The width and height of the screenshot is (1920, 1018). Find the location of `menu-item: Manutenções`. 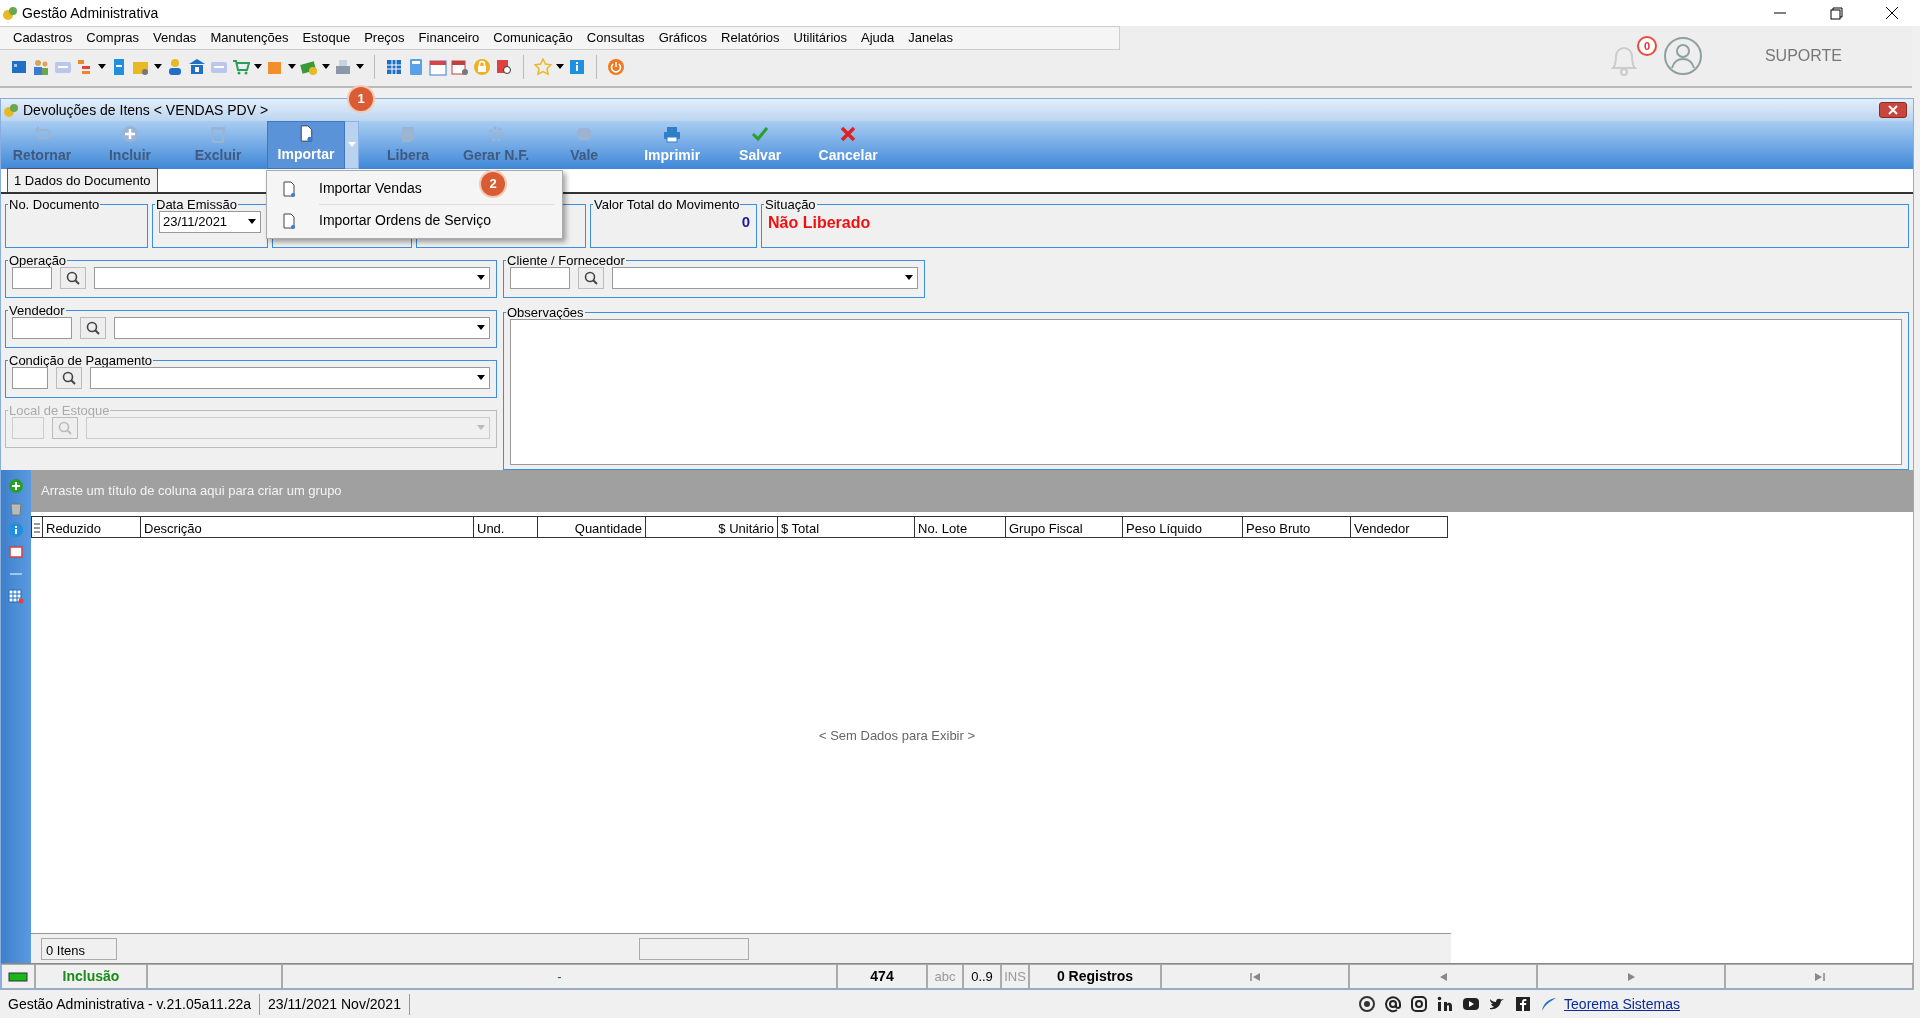

menu-item: Manutenções is located at coordinates (251, 38).